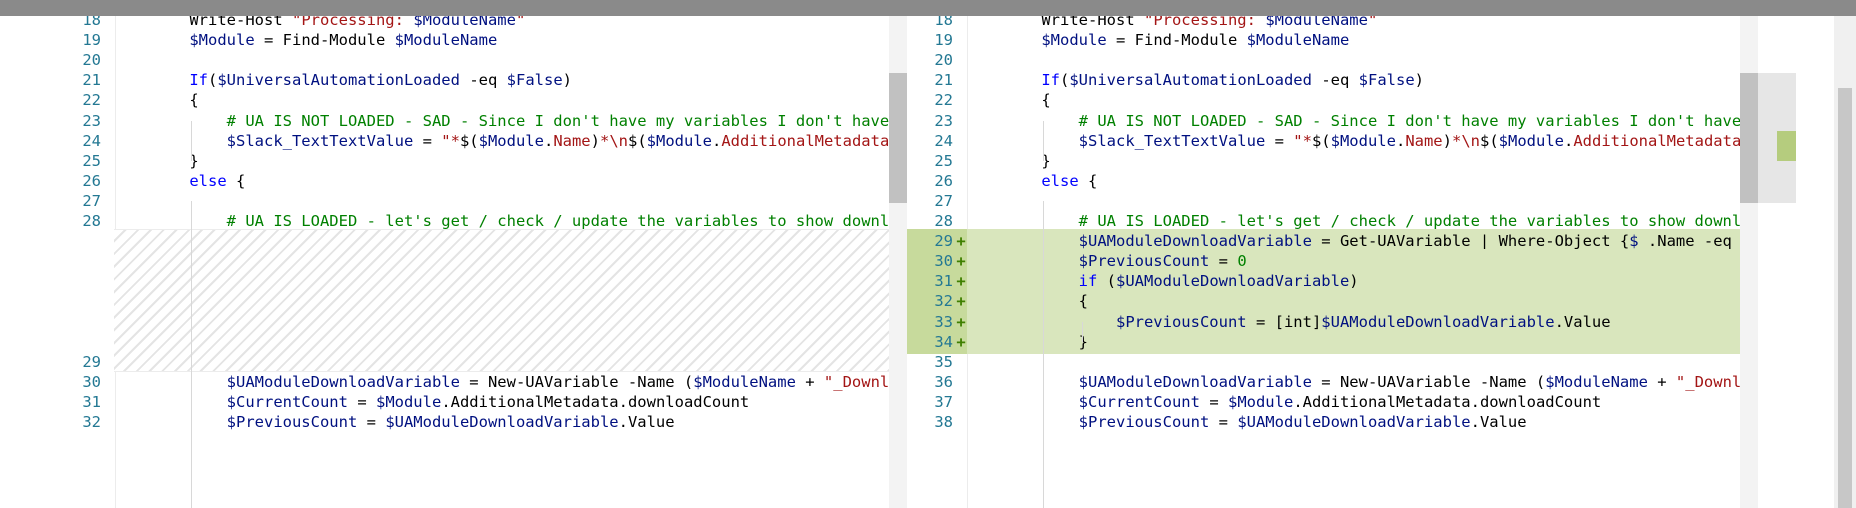  I want to click on line-number: 38, so click(943, 422).